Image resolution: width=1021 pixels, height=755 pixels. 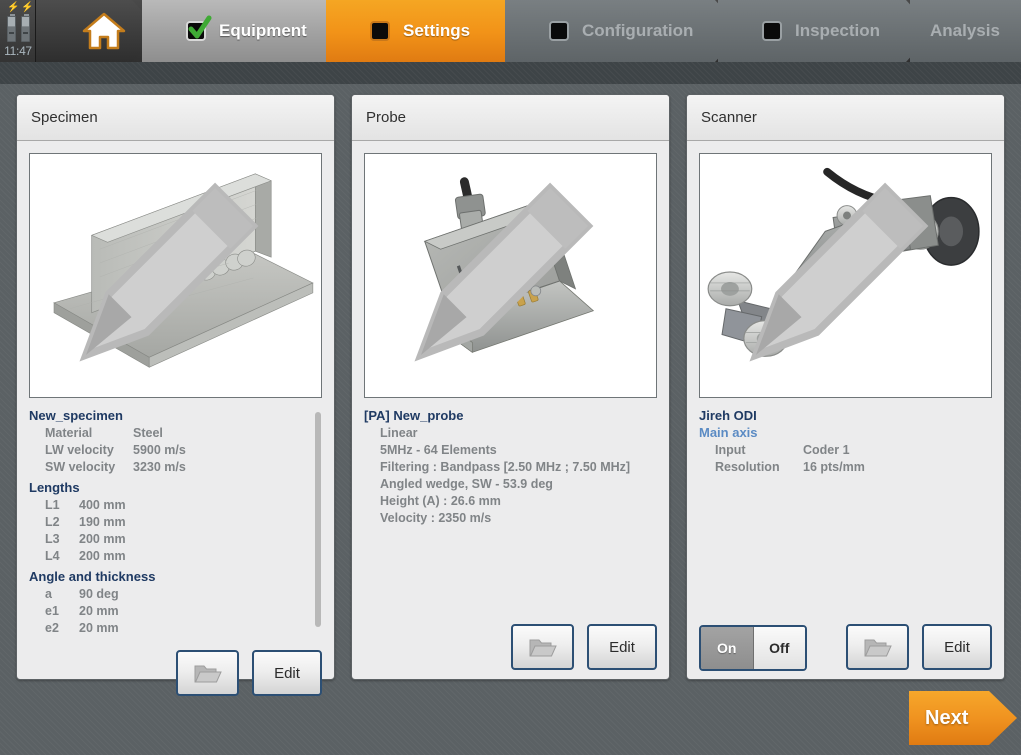 What do you see at coordinates (18, 31) in the screenshot?
I see `status-cluster: ⚡ ⚡ 11:47` at bounding box center [18, 31].